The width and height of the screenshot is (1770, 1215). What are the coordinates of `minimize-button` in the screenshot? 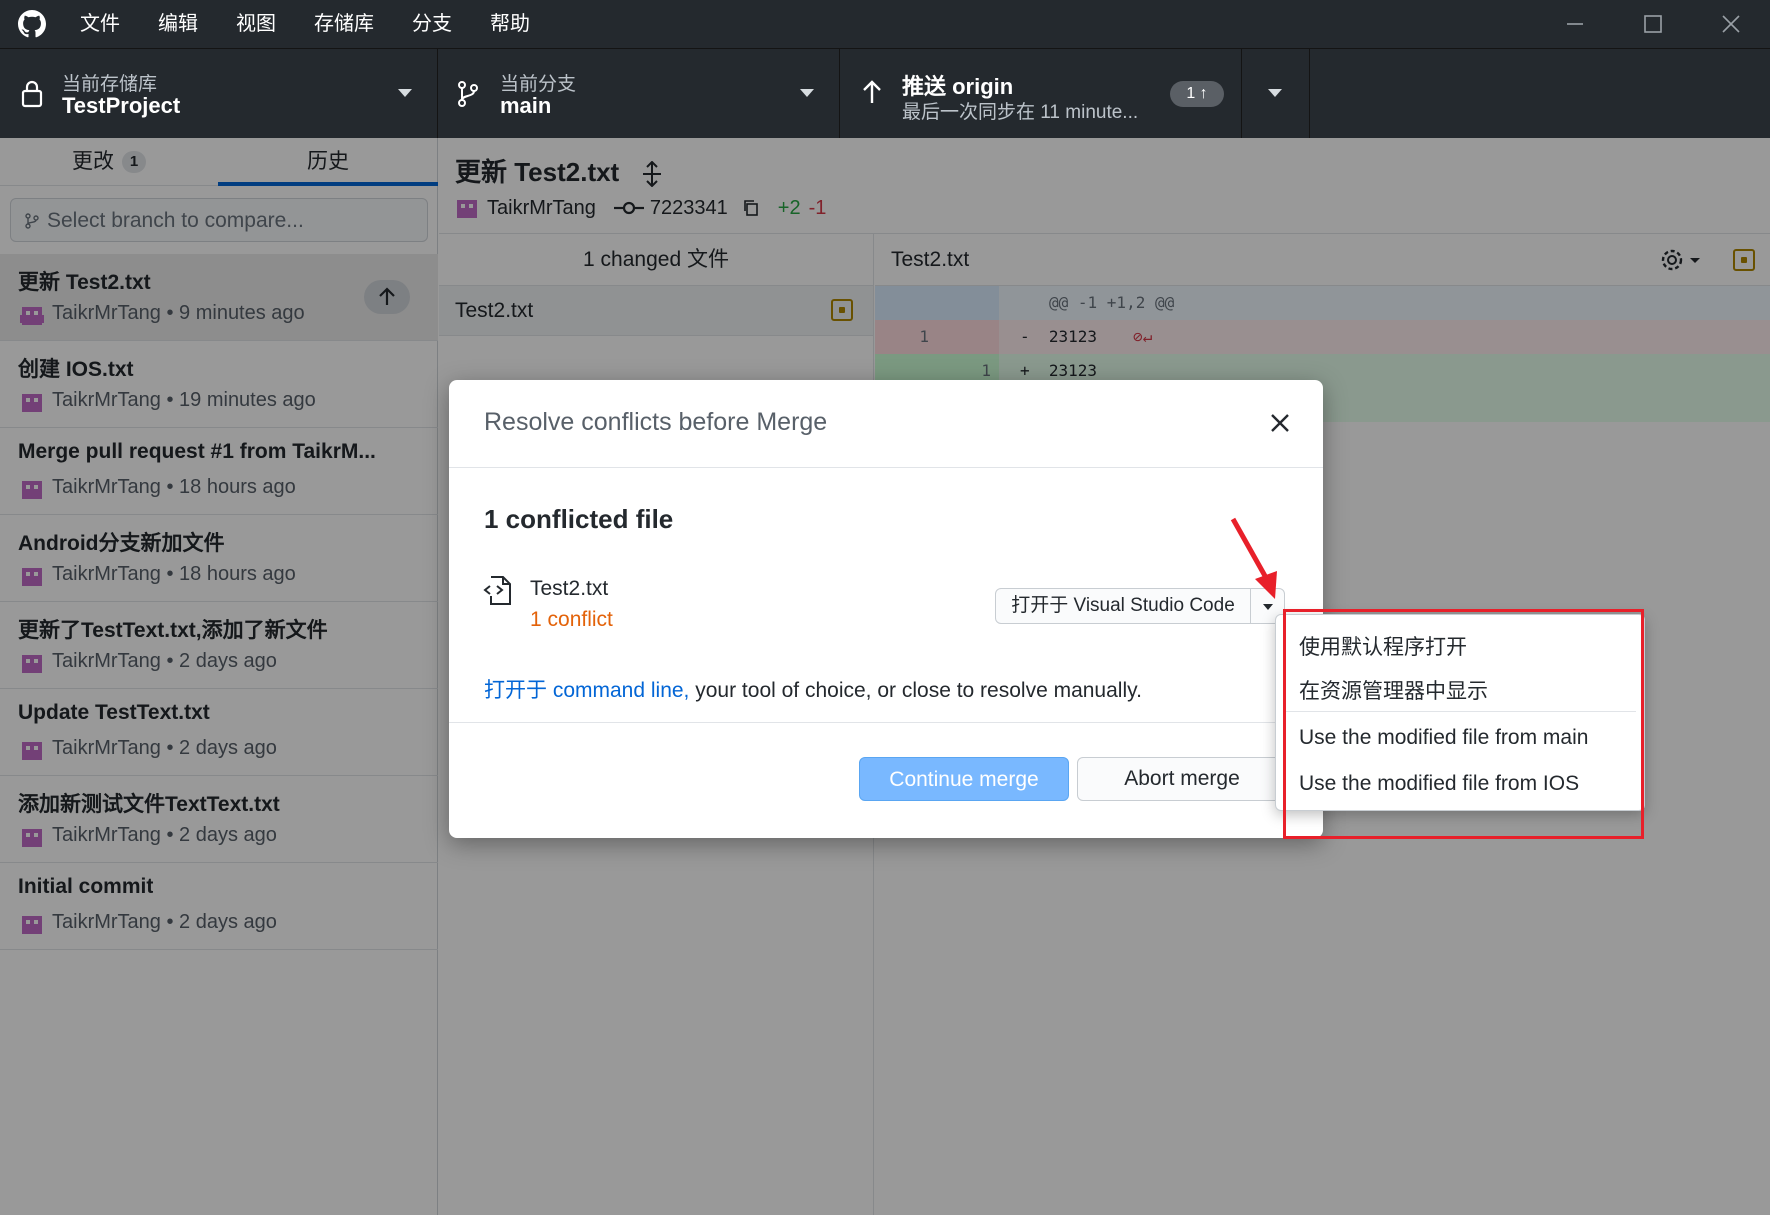 It's located at (1575, 24).